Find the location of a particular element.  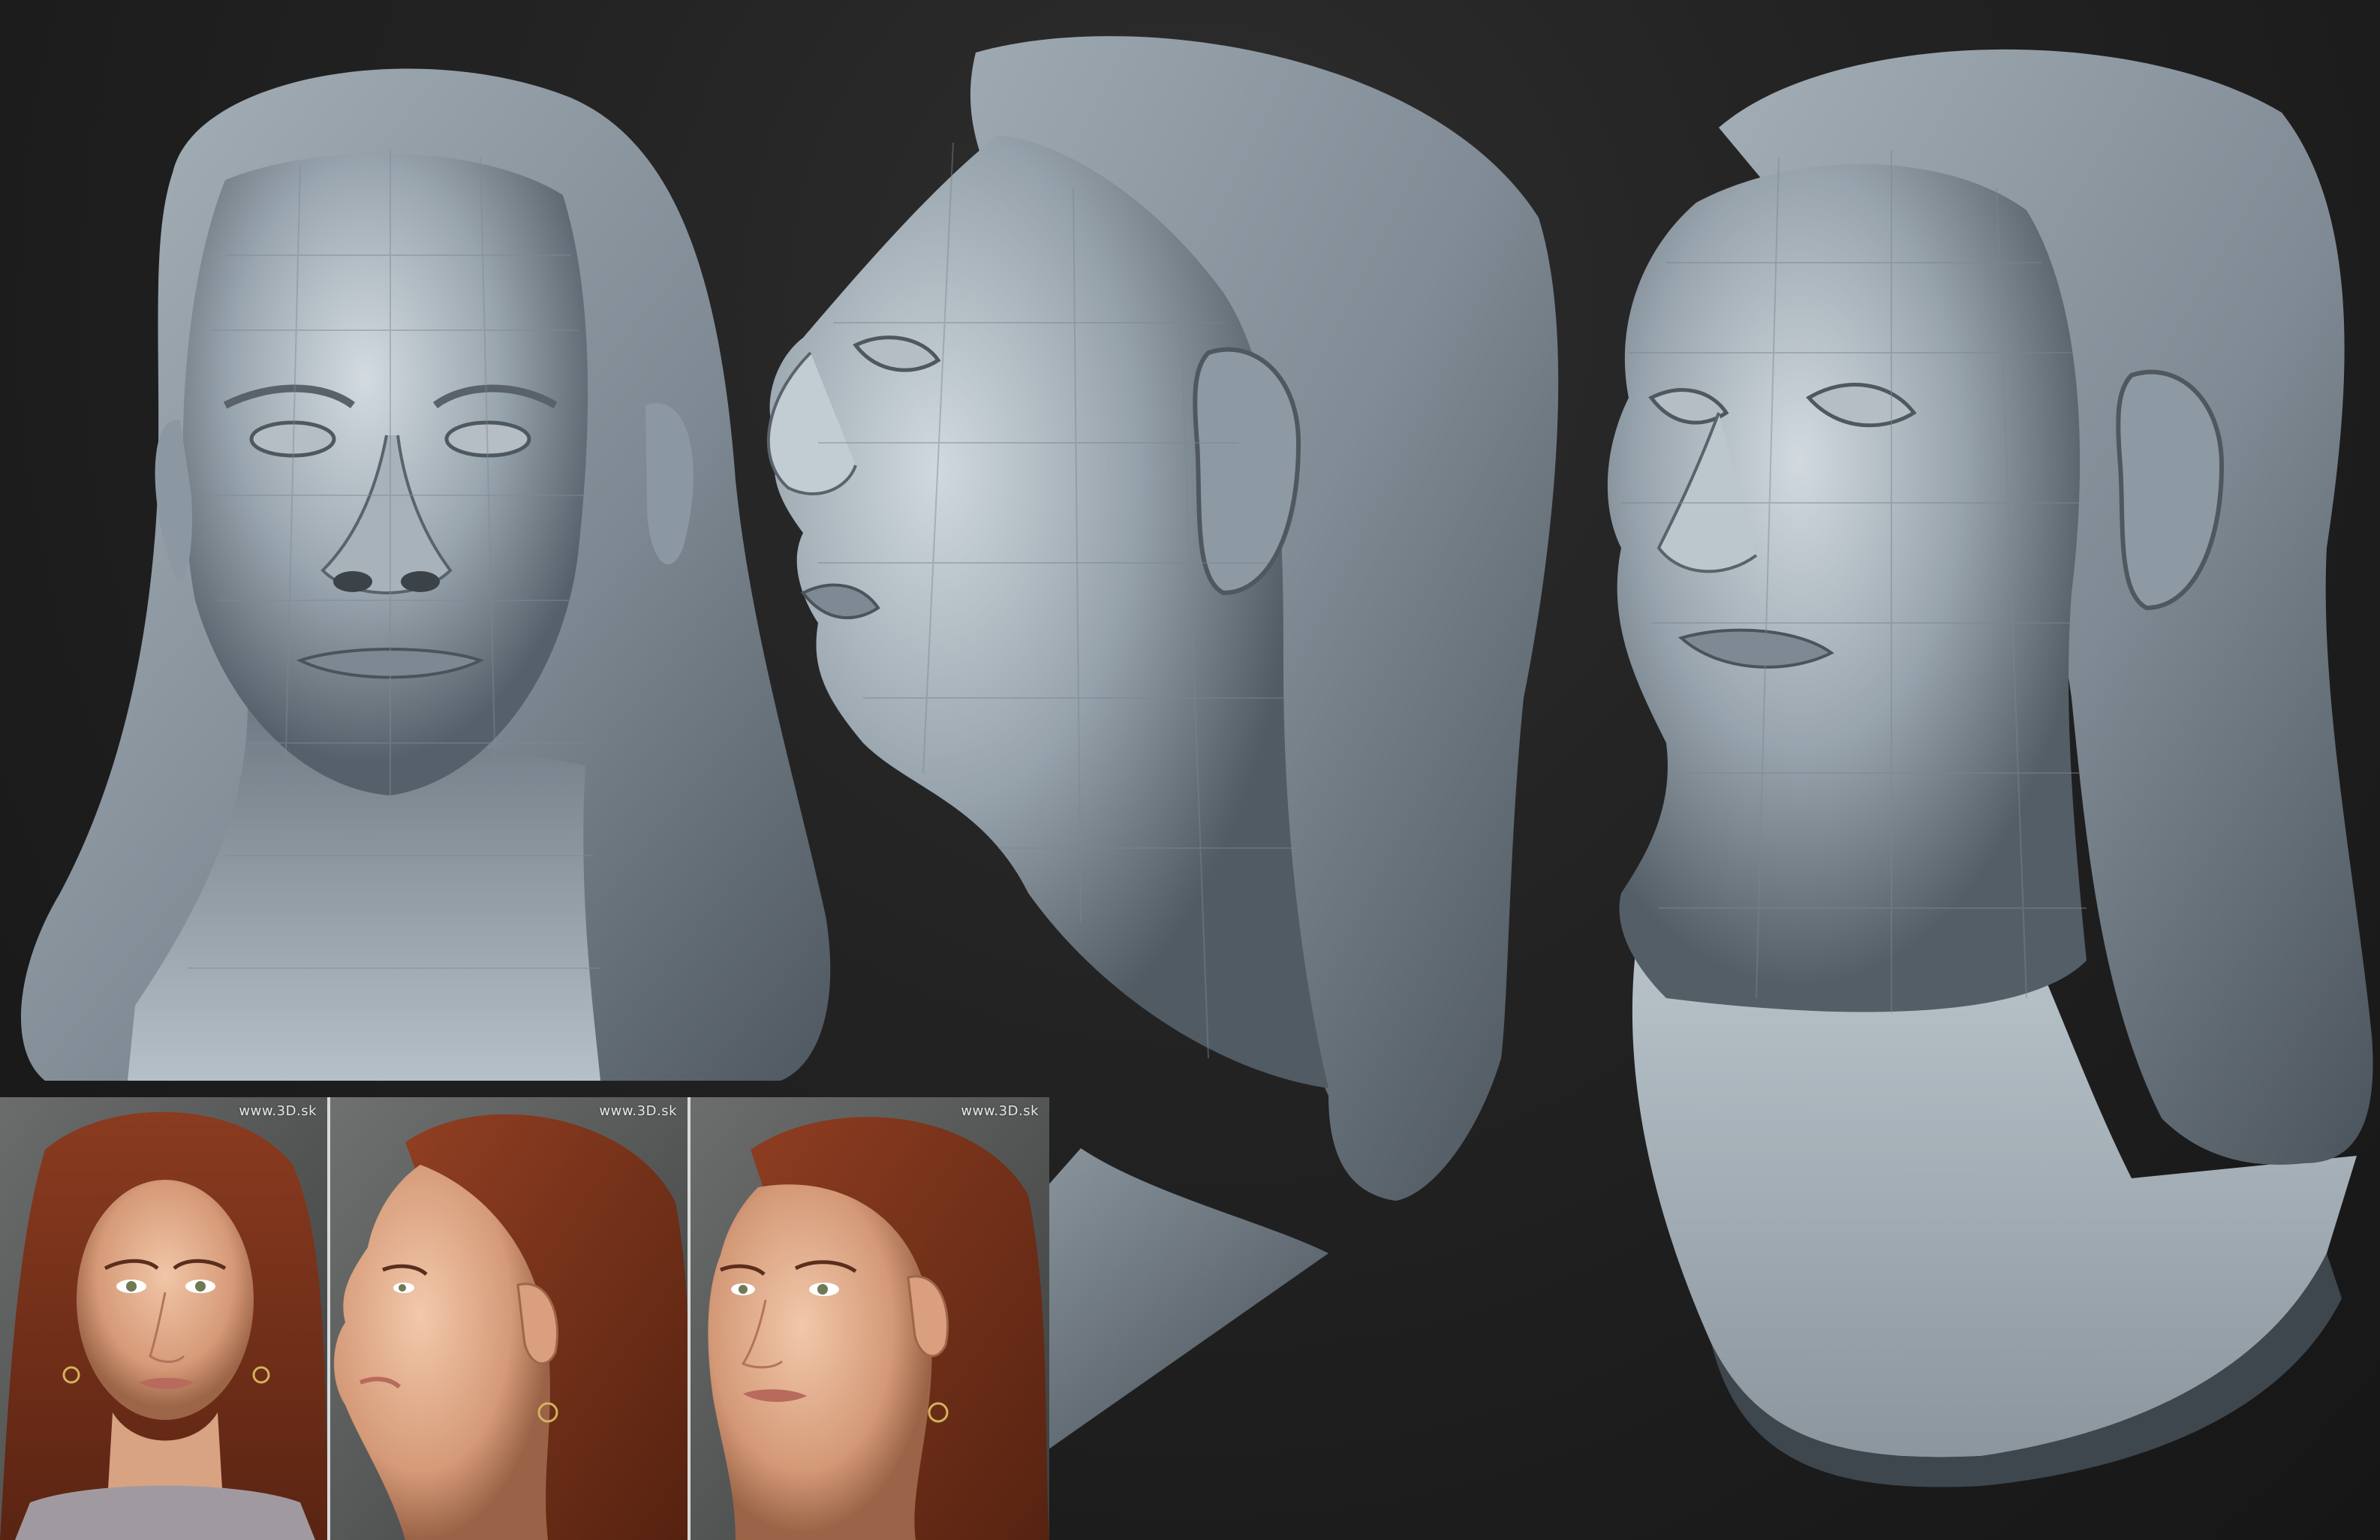

reference-photo-front: www.3D.sk is located at coordinates (165, 1318).